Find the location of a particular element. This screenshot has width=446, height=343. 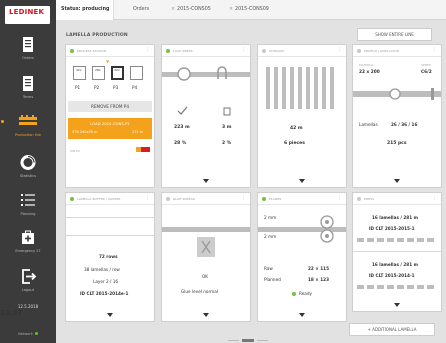

slot-p4 is located at coordinates (136, 73).